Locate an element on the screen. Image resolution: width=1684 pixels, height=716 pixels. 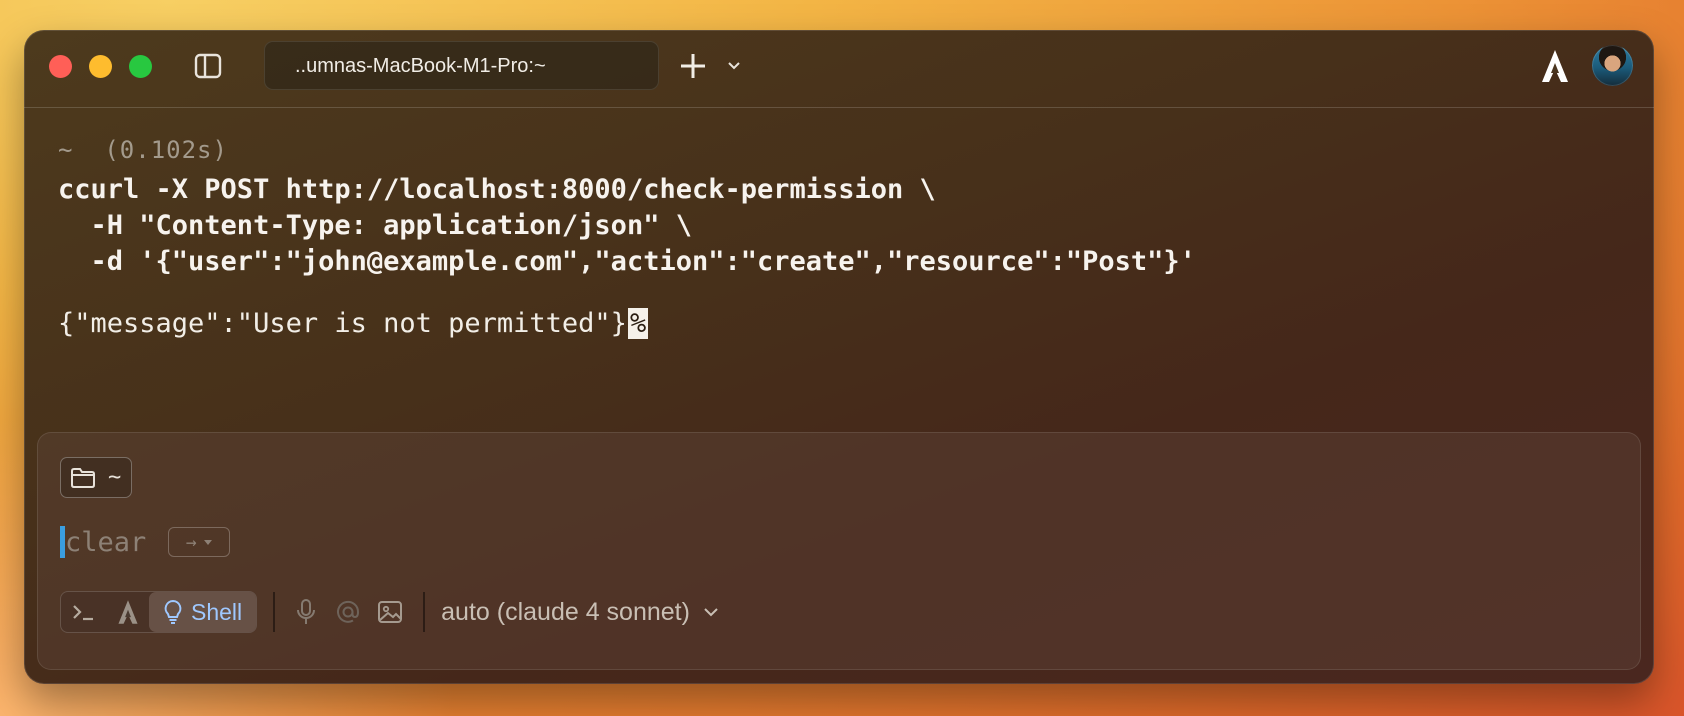
at-sign-icon is located at coordinates (348, 611).